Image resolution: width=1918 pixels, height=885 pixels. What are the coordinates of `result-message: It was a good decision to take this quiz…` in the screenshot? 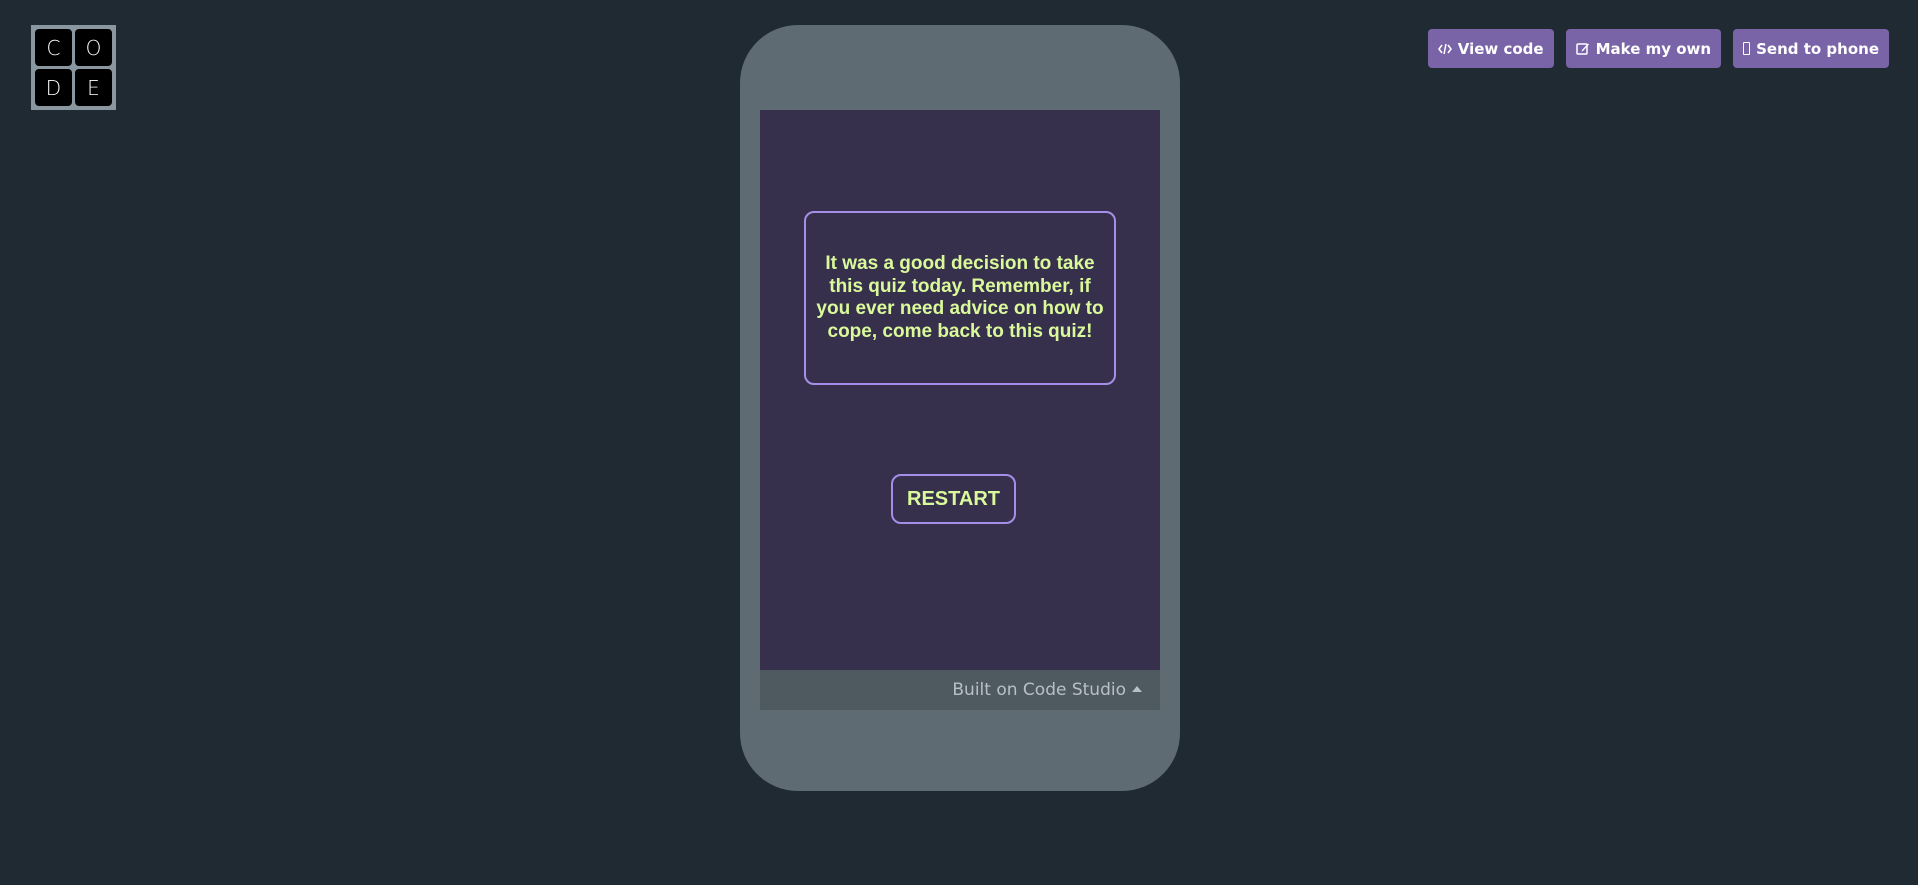 It's located at (960, 297).